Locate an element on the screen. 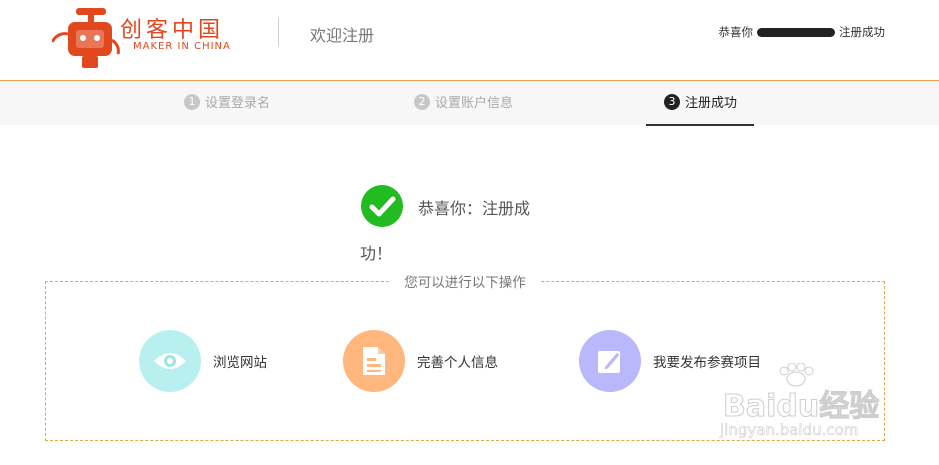 This screenshot has width=939, height=465. success-message: 恭喜你：注册成 is located at coordinates (474, 208).